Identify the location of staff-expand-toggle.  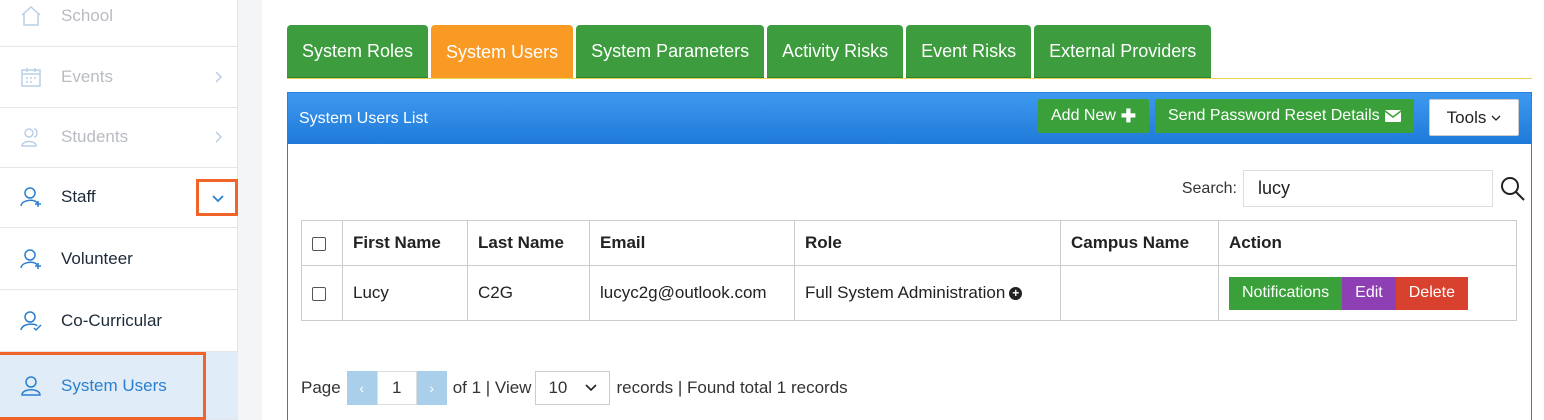
(217, 197).